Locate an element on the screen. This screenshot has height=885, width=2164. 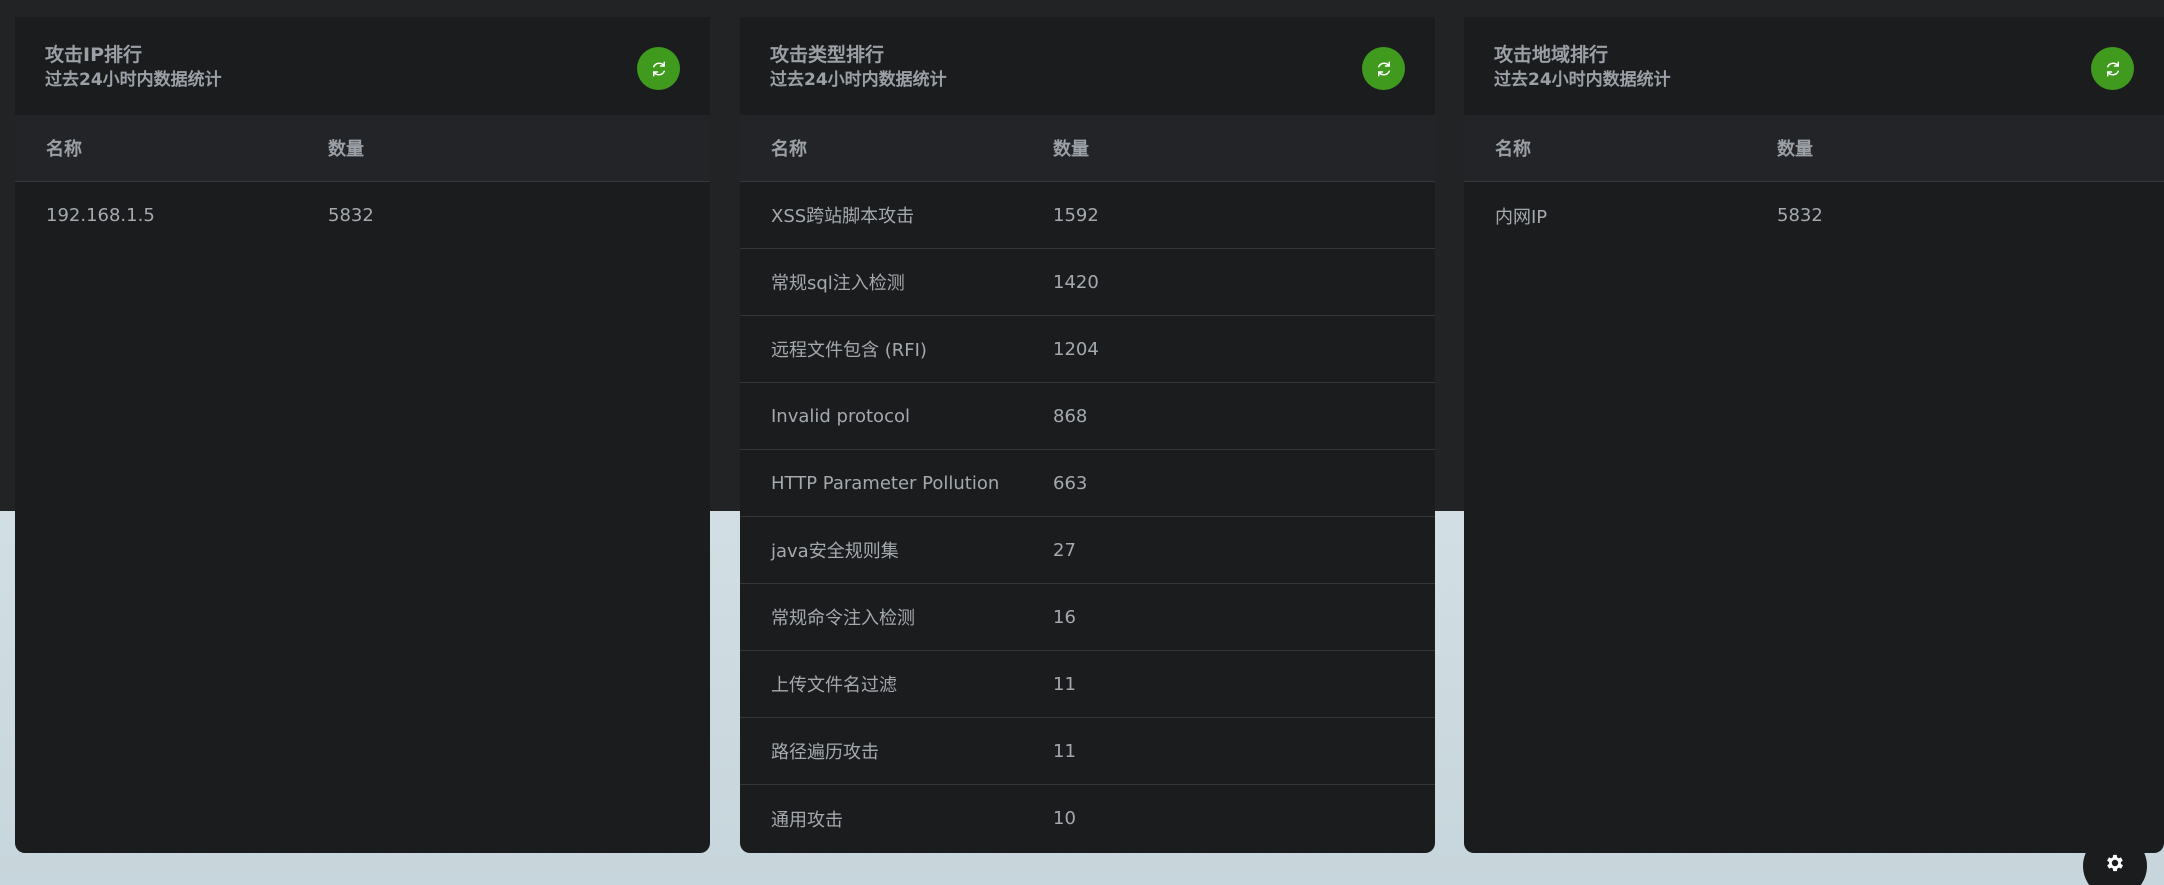
row-name: 常规sql注入检测 is located at coordinates (838, 283).